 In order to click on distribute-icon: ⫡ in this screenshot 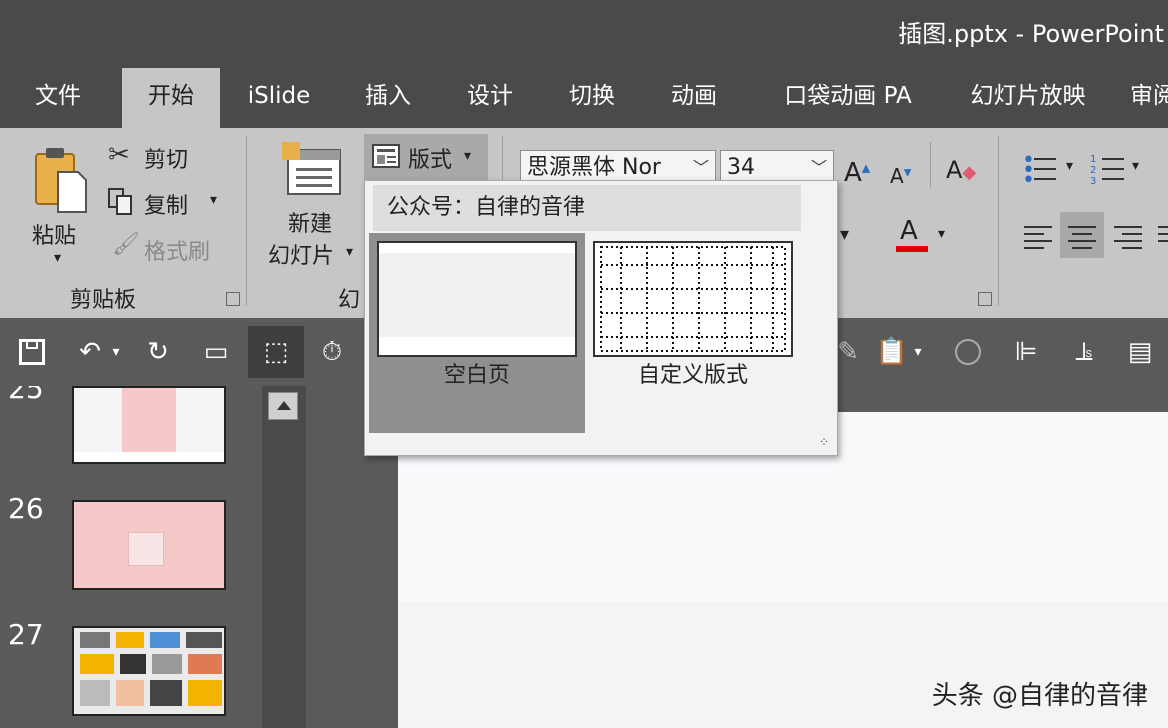, I will do `click(1084, 352)`.